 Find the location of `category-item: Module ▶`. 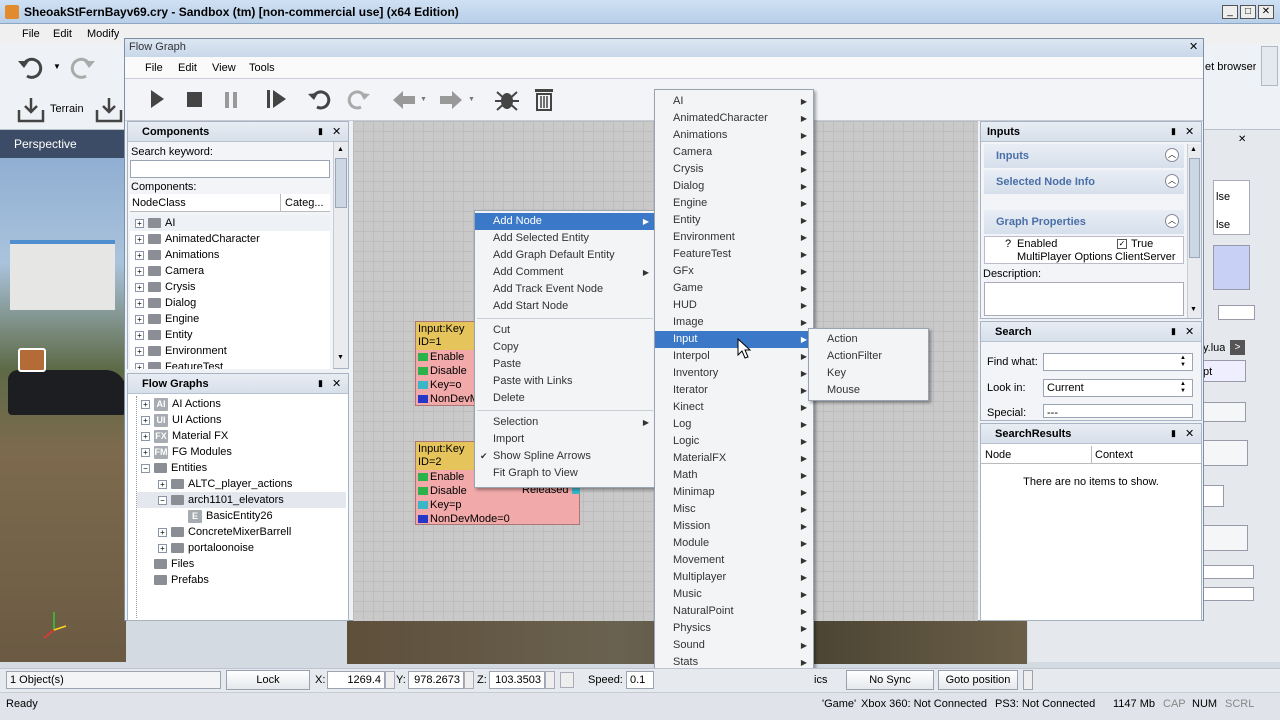

category-item: Module ▶ is located at coordinates (734, 543).